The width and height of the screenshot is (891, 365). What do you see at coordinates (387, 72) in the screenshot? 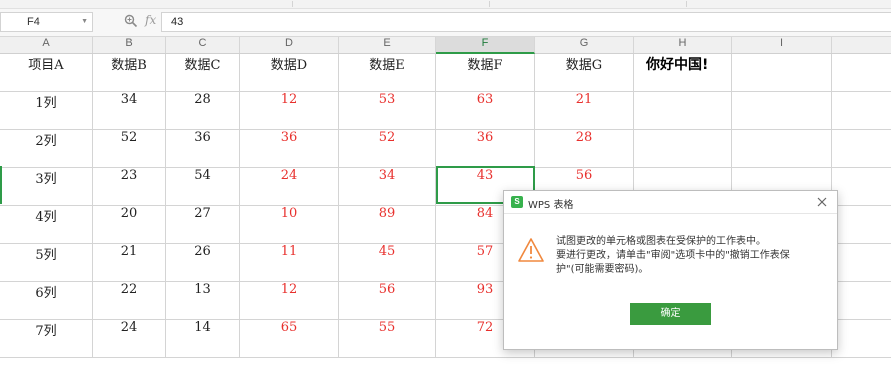
I see `header-cell: 数据E` at bounding box center [387, 72].